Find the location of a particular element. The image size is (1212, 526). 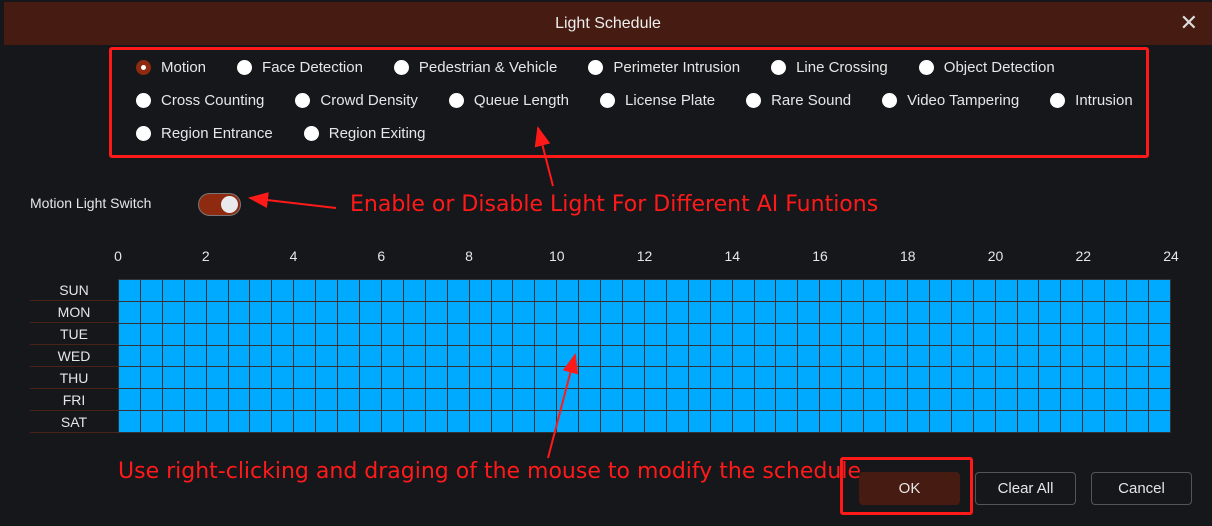

arrow-to-grid is located at coordinates (563, 406).